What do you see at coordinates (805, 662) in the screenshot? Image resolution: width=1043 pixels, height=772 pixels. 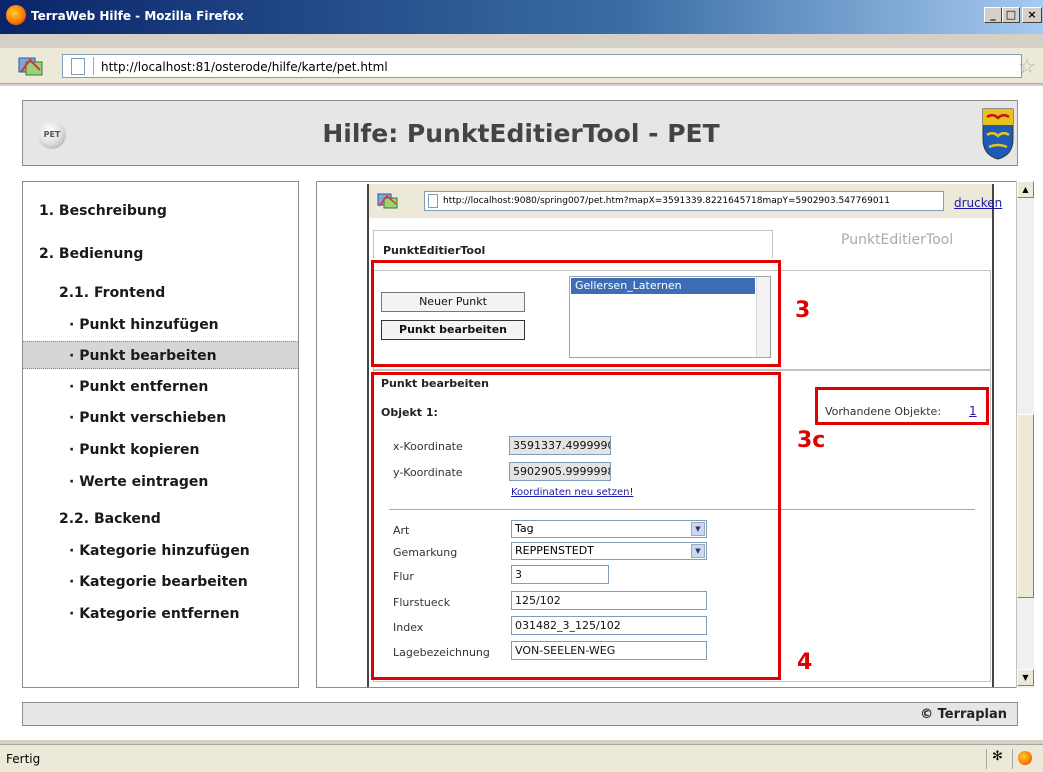 I see `annotation-label-4: 4` at bounding box center [805, 662].